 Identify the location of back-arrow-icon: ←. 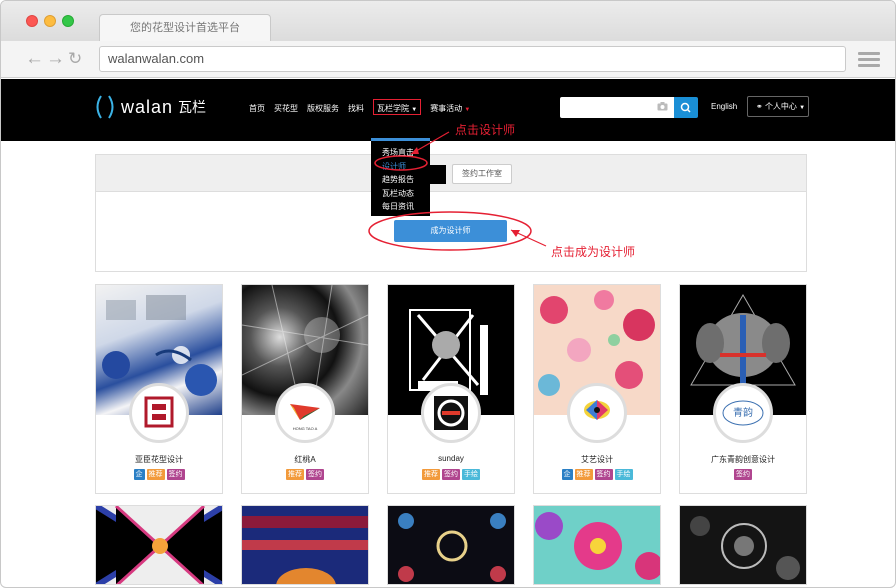
(34, 58).